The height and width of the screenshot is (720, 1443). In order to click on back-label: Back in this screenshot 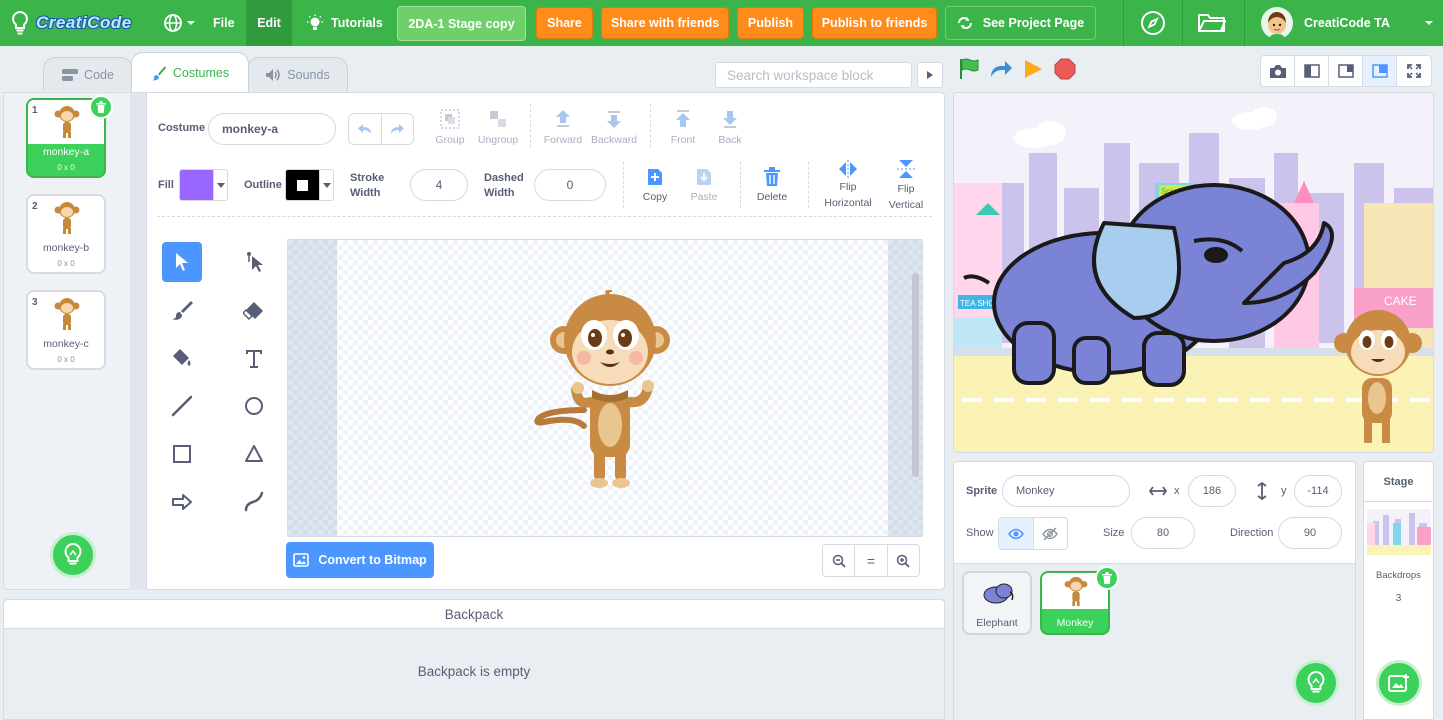, I will do `click(730, 140)`.